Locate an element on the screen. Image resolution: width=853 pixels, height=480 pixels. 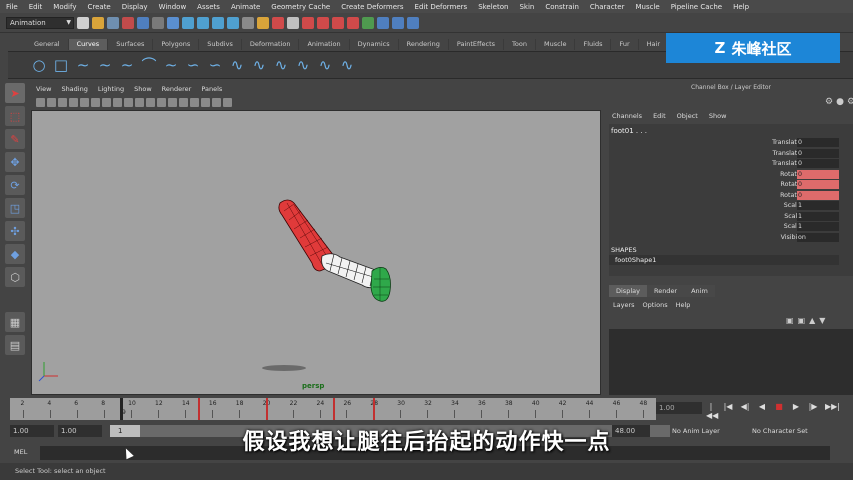
grid-icon is located at coordinates (73, 102).